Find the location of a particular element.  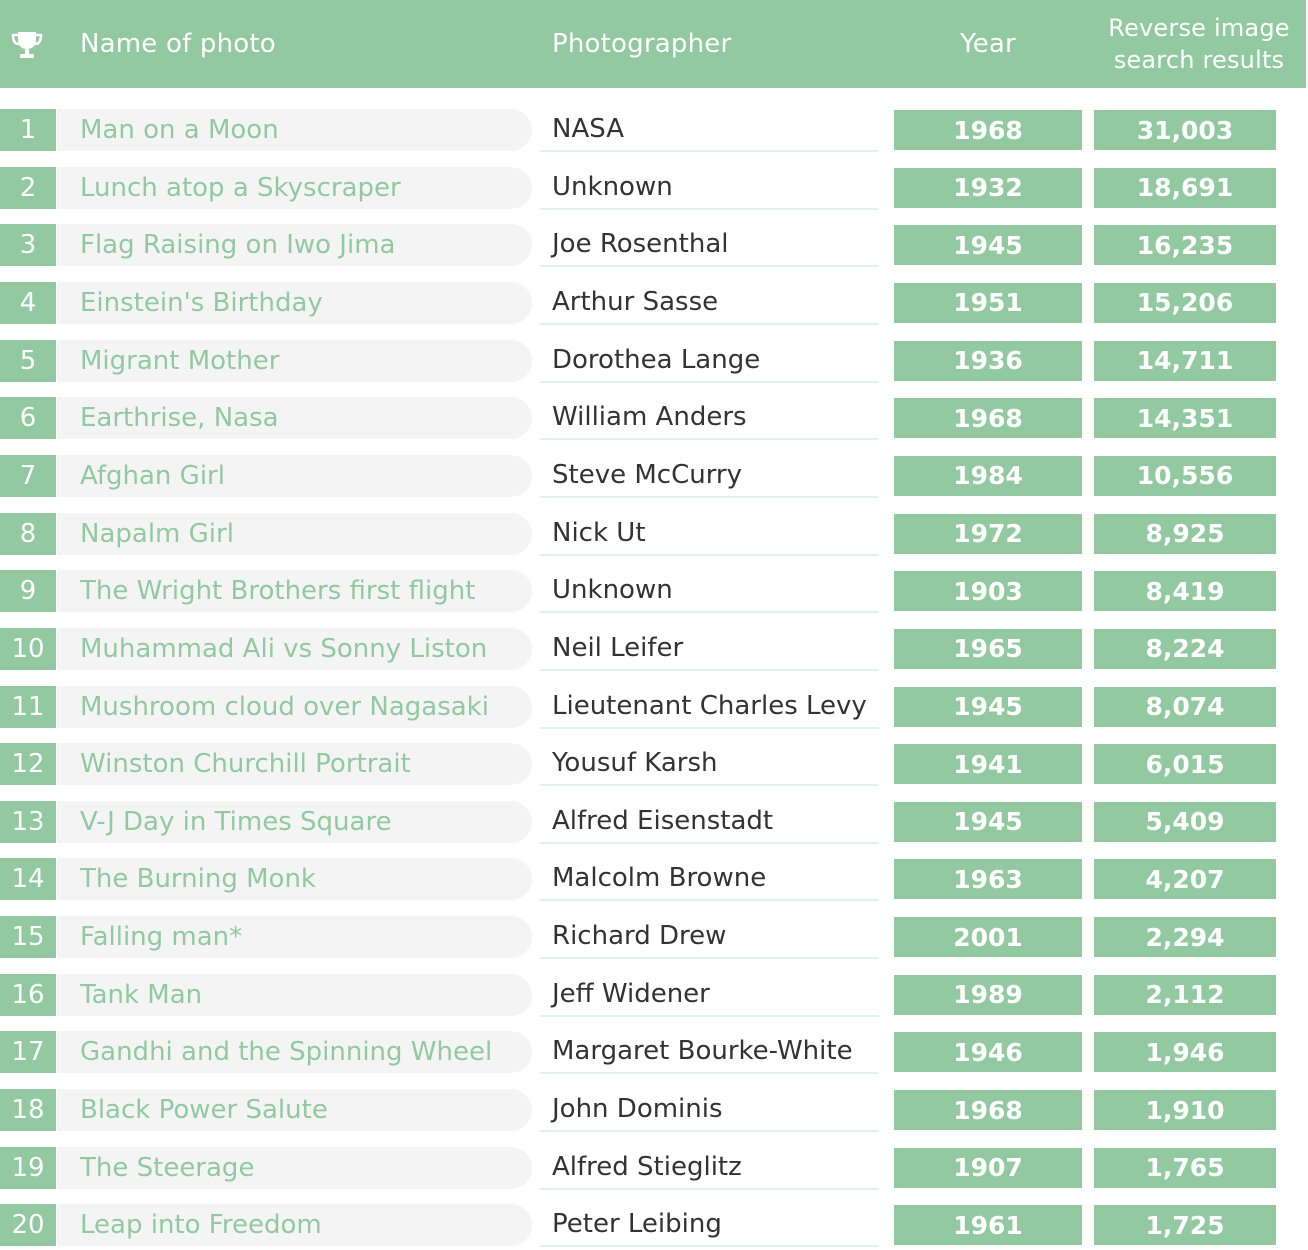

photographer-name: Alfred Eisenstadt is located at coordinates (709, 822).